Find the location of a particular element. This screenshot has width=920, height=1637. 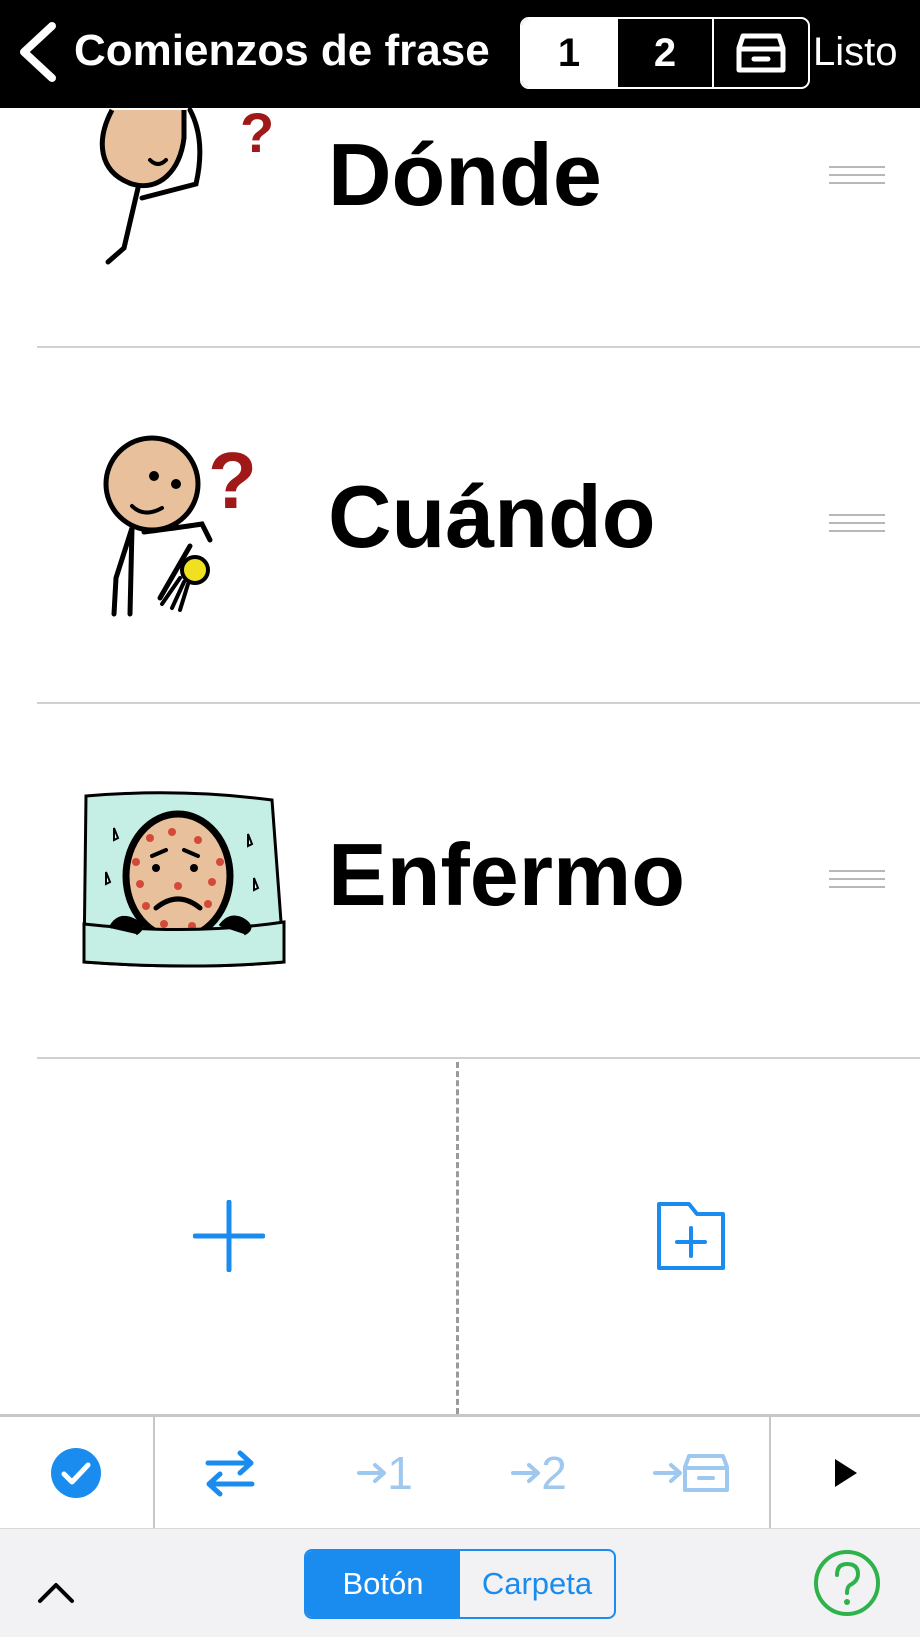

play-icon is located at coordinates (845, 1472).